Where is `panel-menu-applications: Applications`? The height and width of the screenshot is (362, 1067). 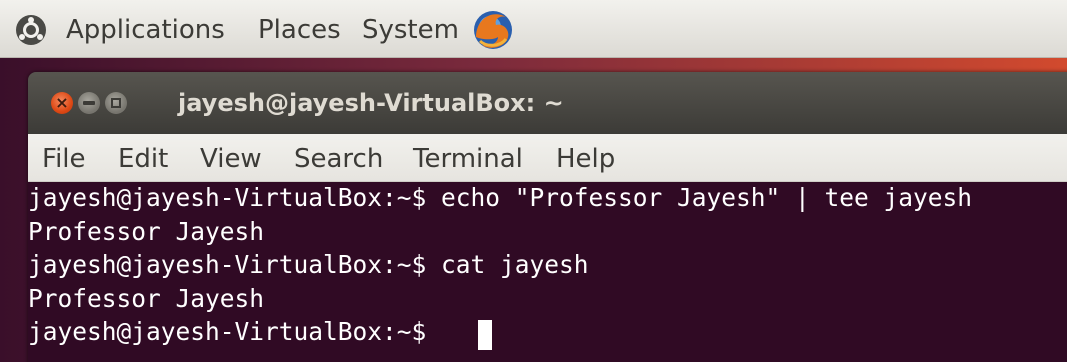 panel-menu-applications: Applications is located at coordinates (145, 30).